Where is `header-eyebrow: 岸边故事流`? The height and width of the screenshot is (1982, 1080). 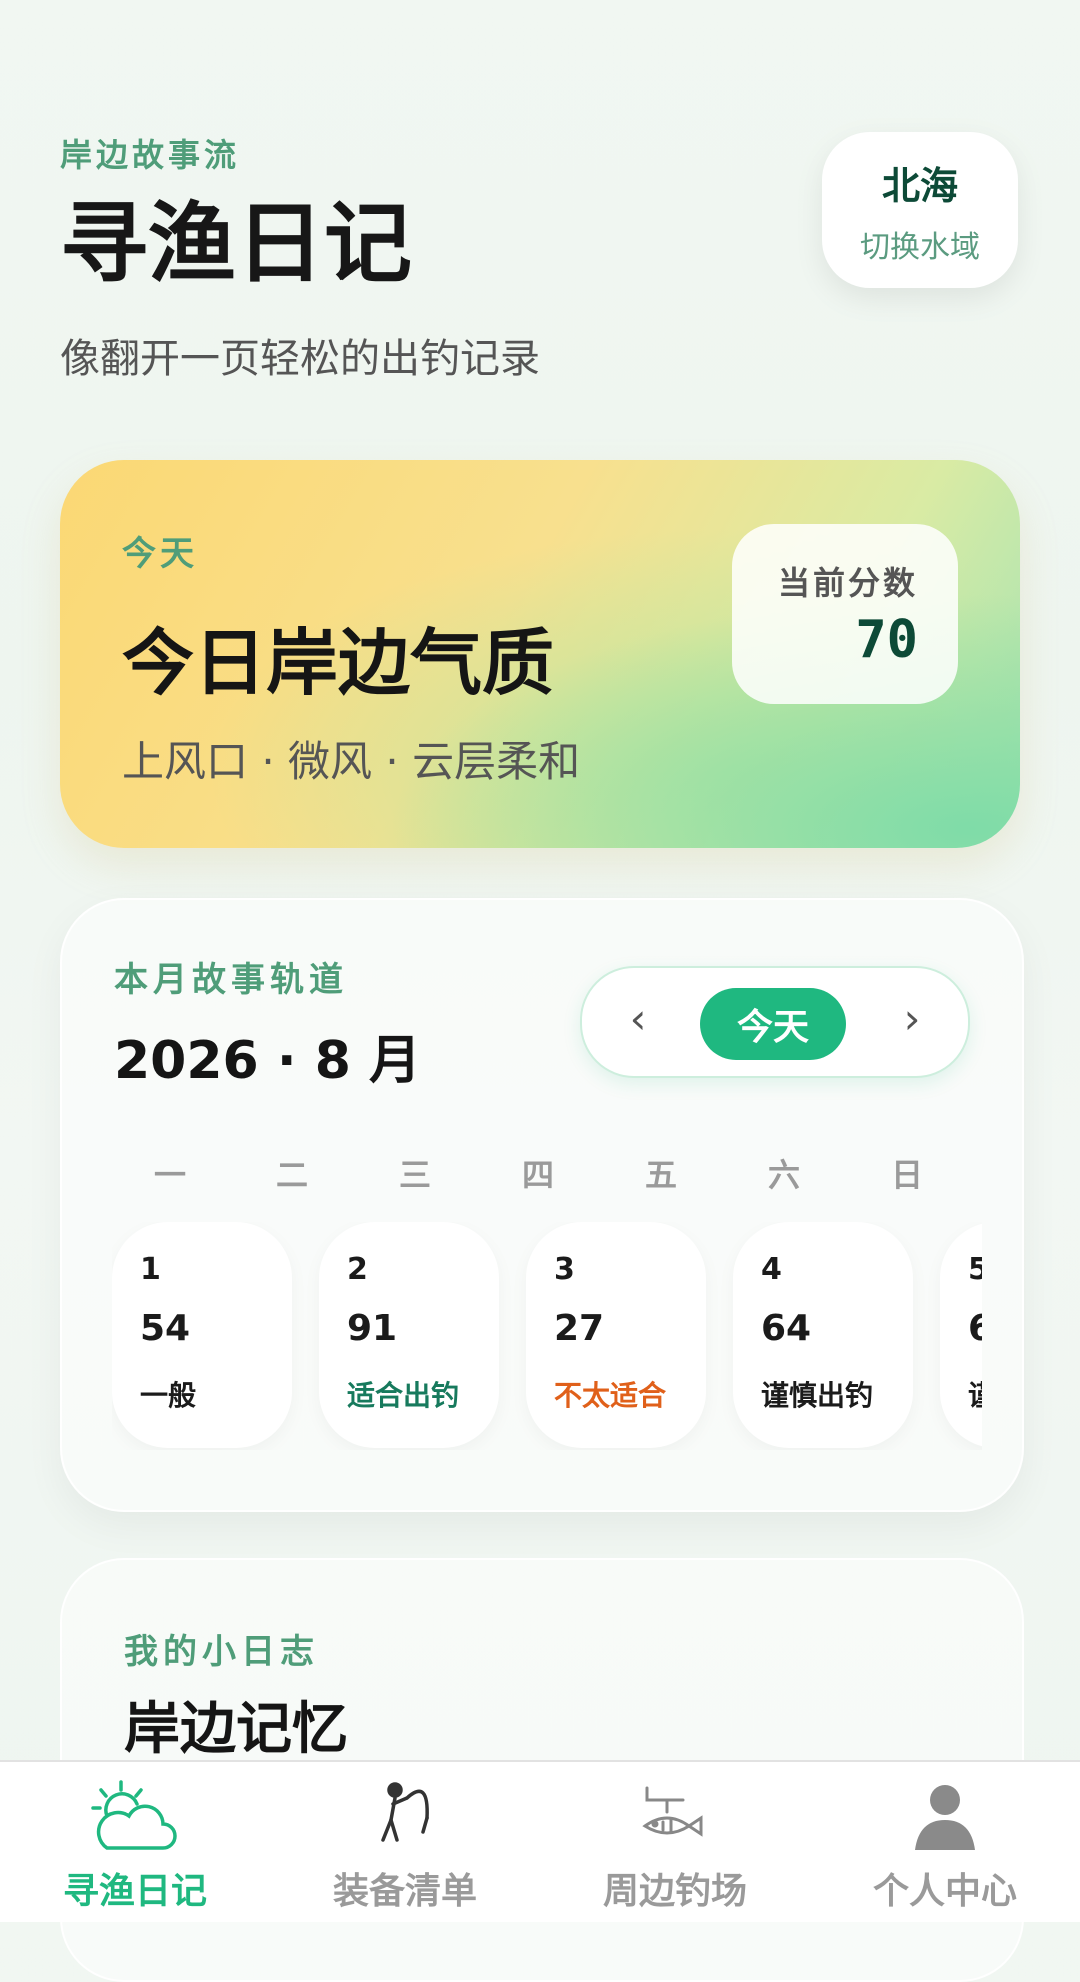
header-eyebrow: 岸边故事流 is located at coordinates (150, 155).